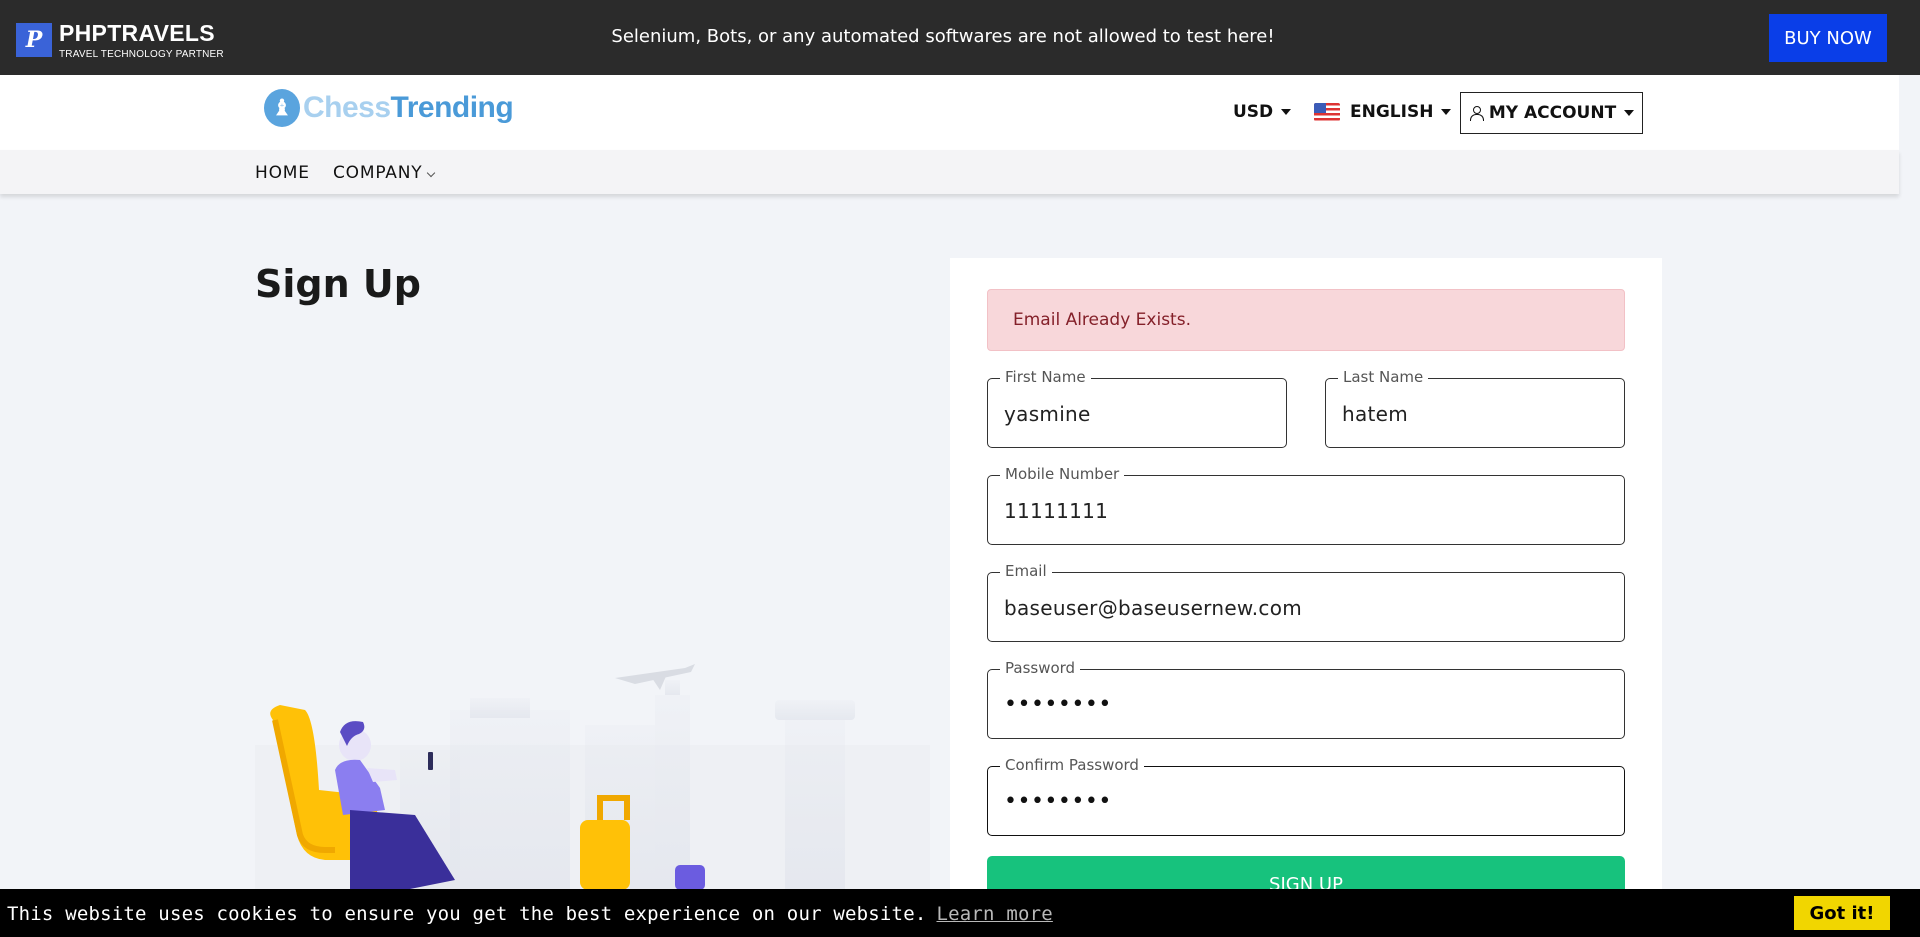 This screenshot has width=1920, height=937. What do you see at coordinates (1375, 414) in the screenshot?
I see `last-name-value: hatem` at bounding box center [1375, 414].